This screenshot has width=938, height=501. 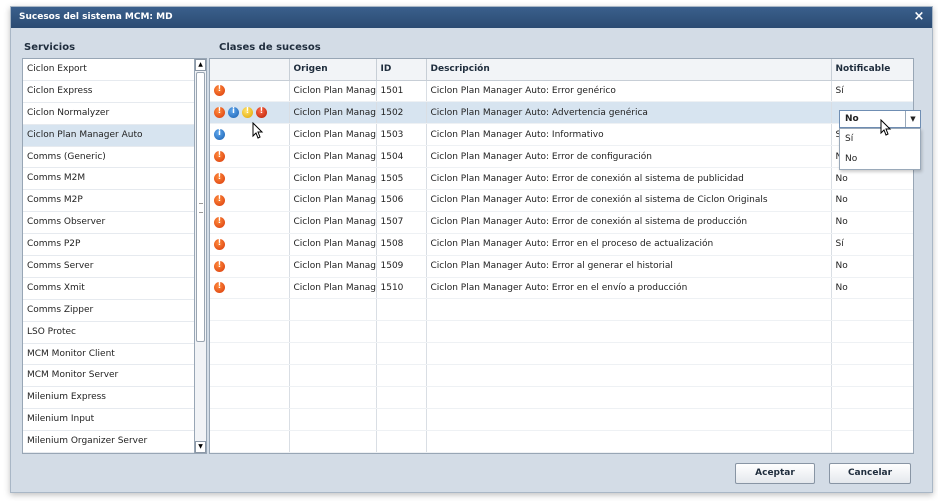 I want to click on service-list-item: Ciclon Express, so click(x=108, y=92).